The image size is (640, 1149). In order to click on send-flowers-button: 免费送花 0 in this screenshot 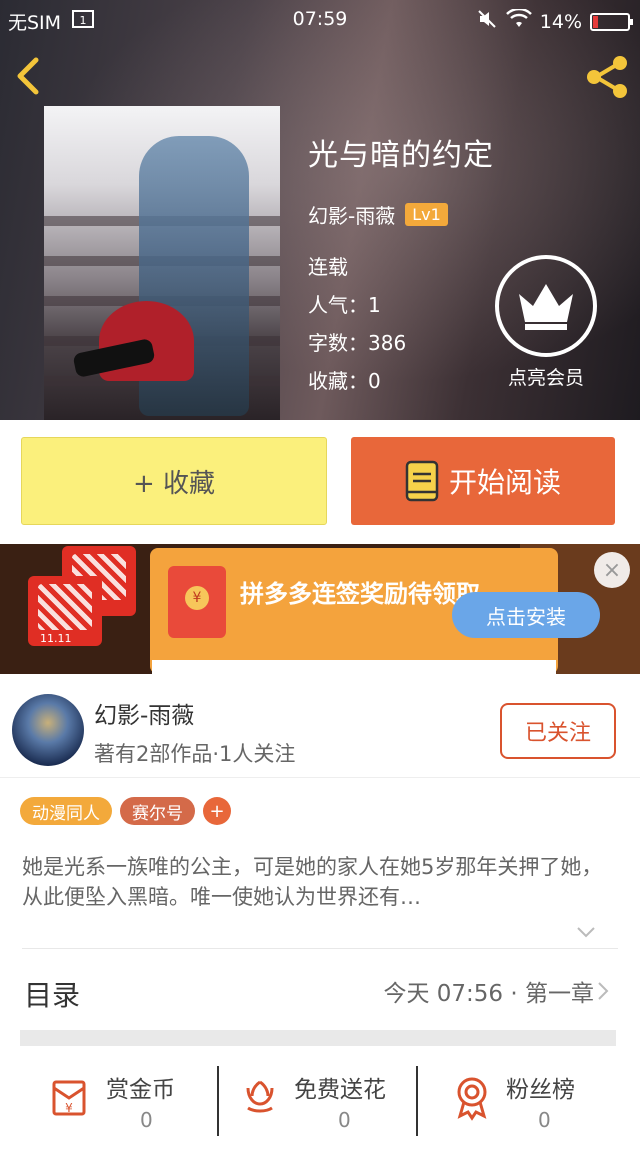, I will do `click(323, 1101)`.